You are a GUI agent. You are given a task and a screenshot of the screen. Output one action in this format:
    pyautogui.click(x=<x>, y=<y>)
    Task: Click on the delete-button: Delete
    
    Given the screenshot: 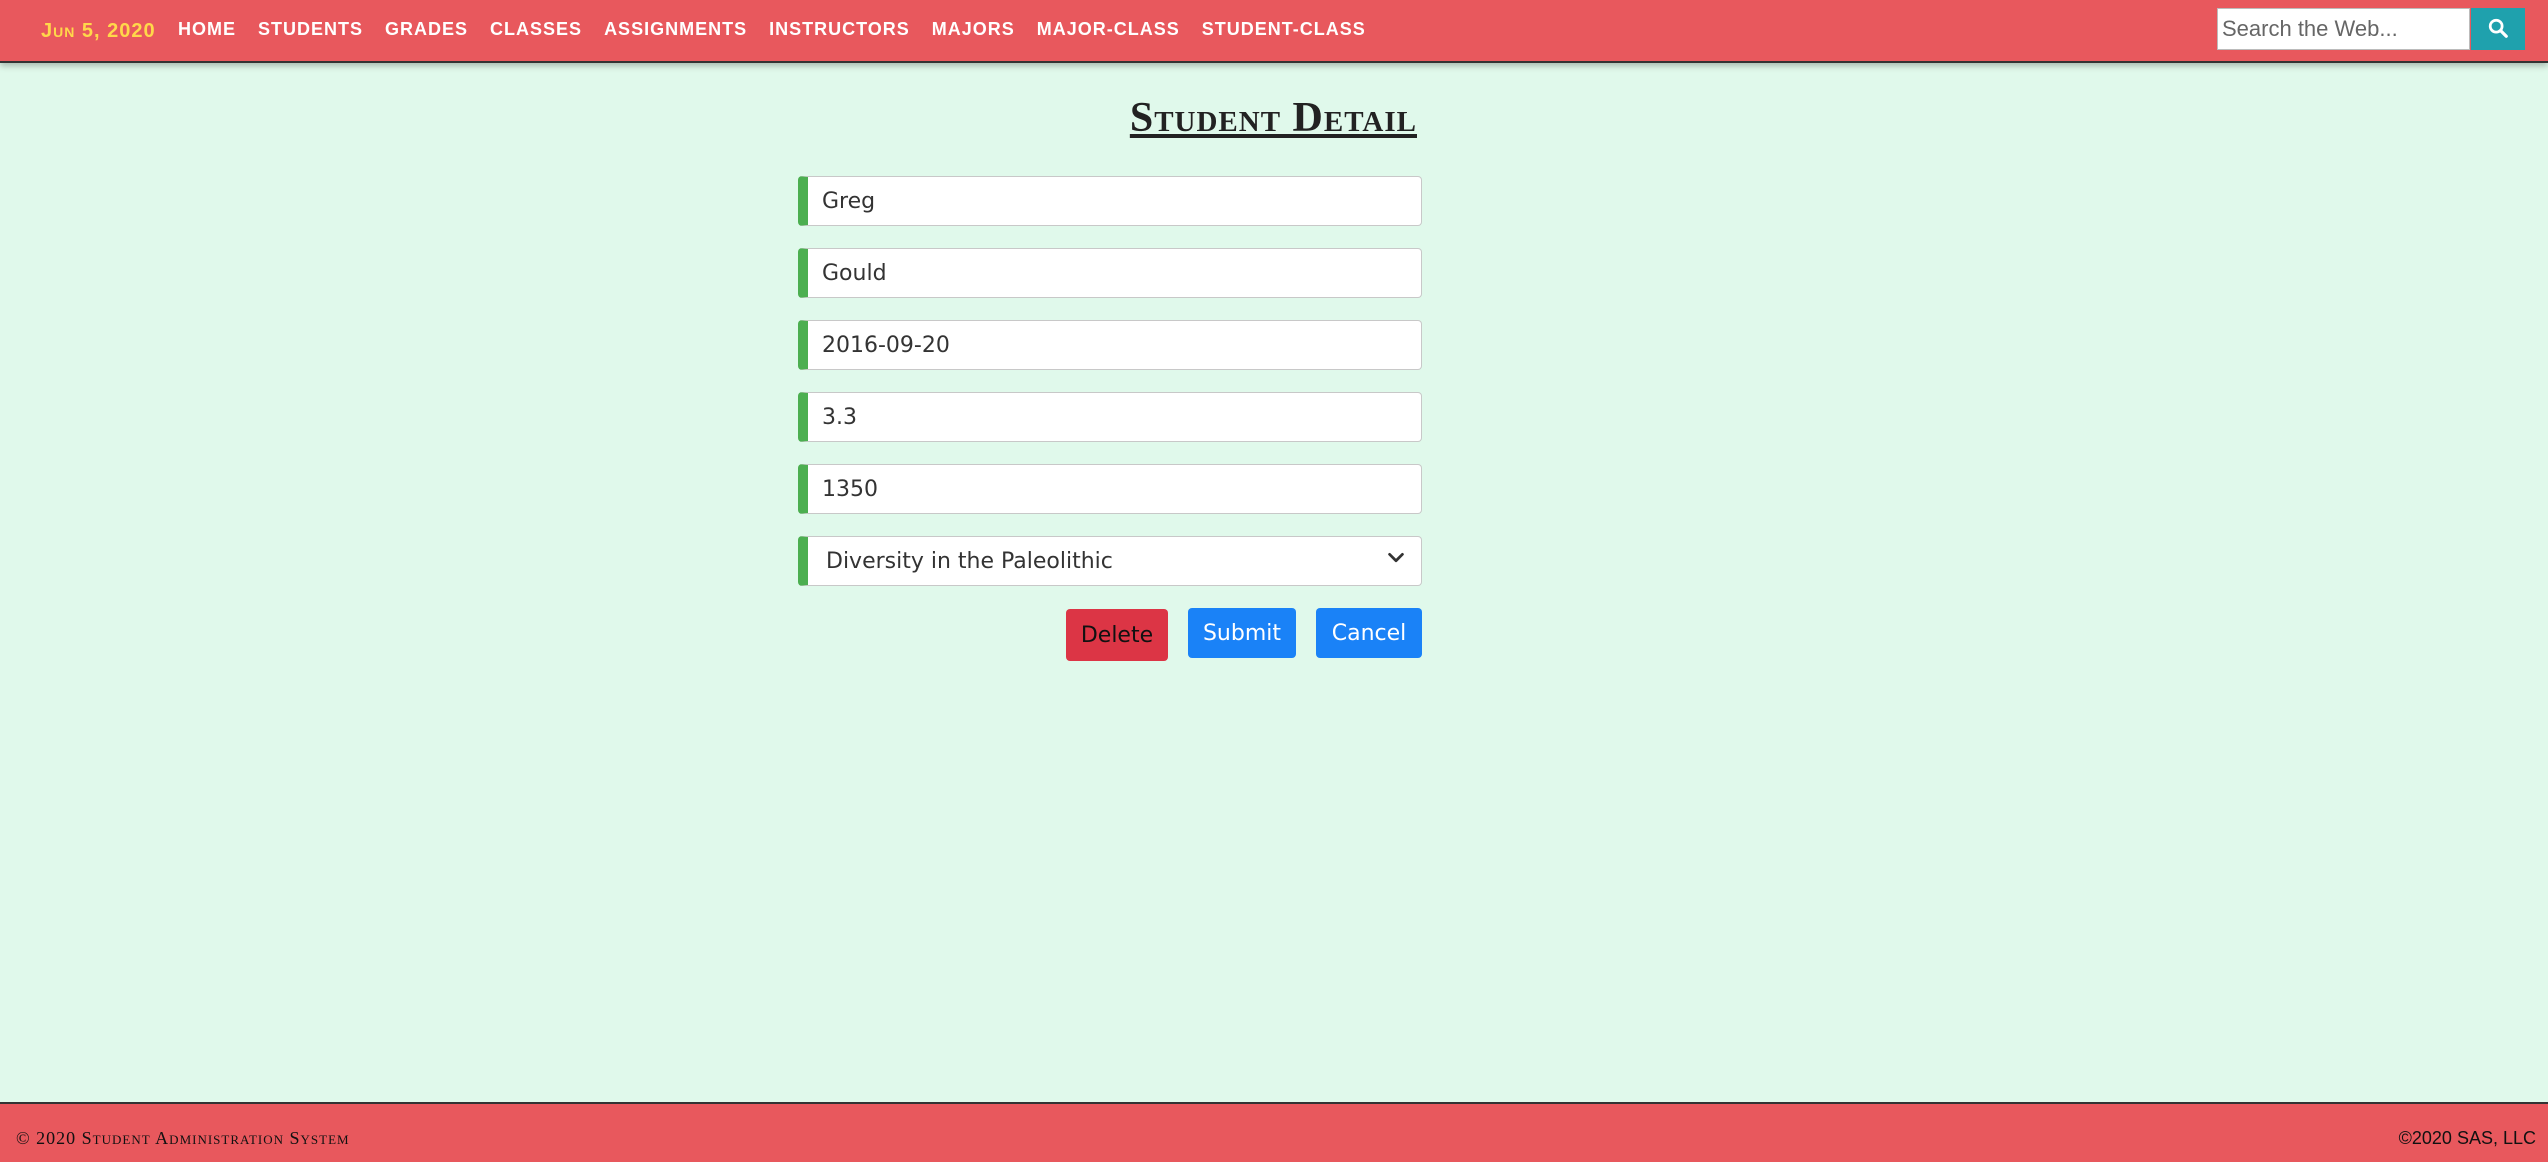 What is the action you would take?
    pyautogui.click(x=1117, y=635)
    